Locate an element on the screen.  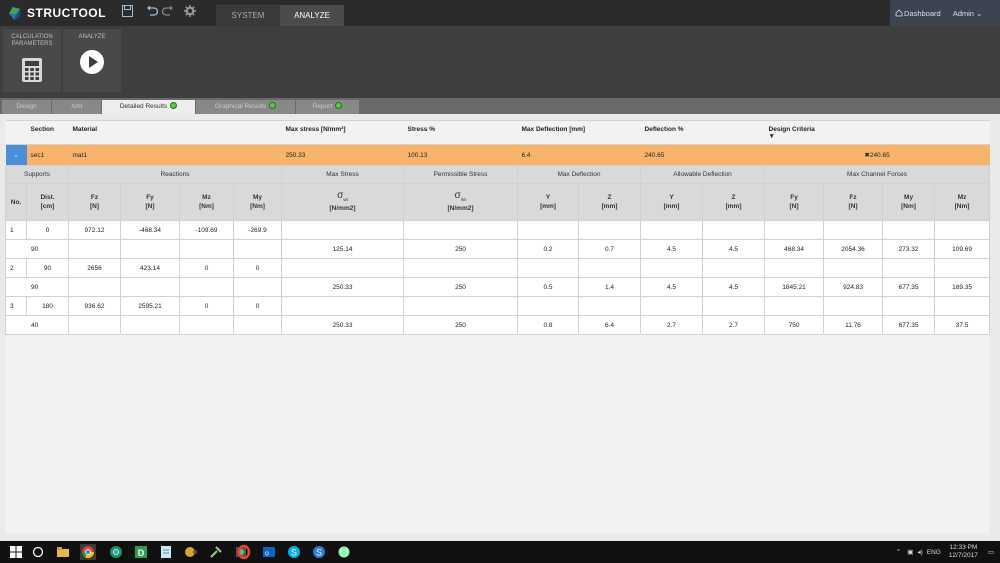
dashboard-link: Dashboard is located at coordinates (918, 13).